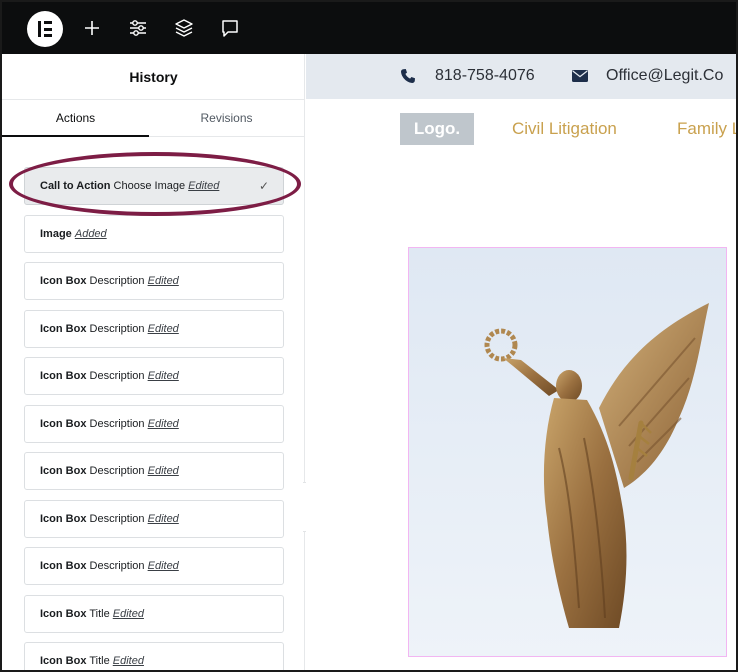  What do you see at coordinates (226, 118) in the screenshot?
I see `tab-revisions: Revisions` at bounding box center [226, 118].